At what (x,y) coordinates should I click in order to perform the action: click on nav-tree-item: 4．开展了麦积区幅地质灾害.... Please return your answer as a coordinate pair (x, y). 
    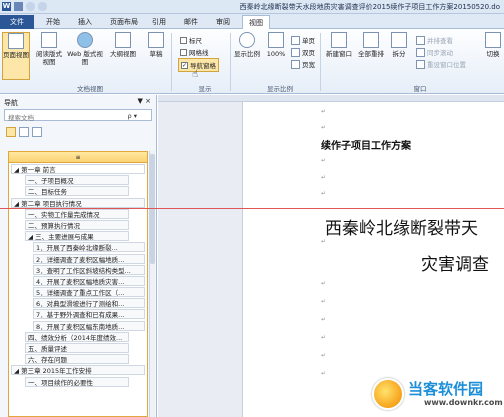
    Looking at the image, I should click on (78, 280).